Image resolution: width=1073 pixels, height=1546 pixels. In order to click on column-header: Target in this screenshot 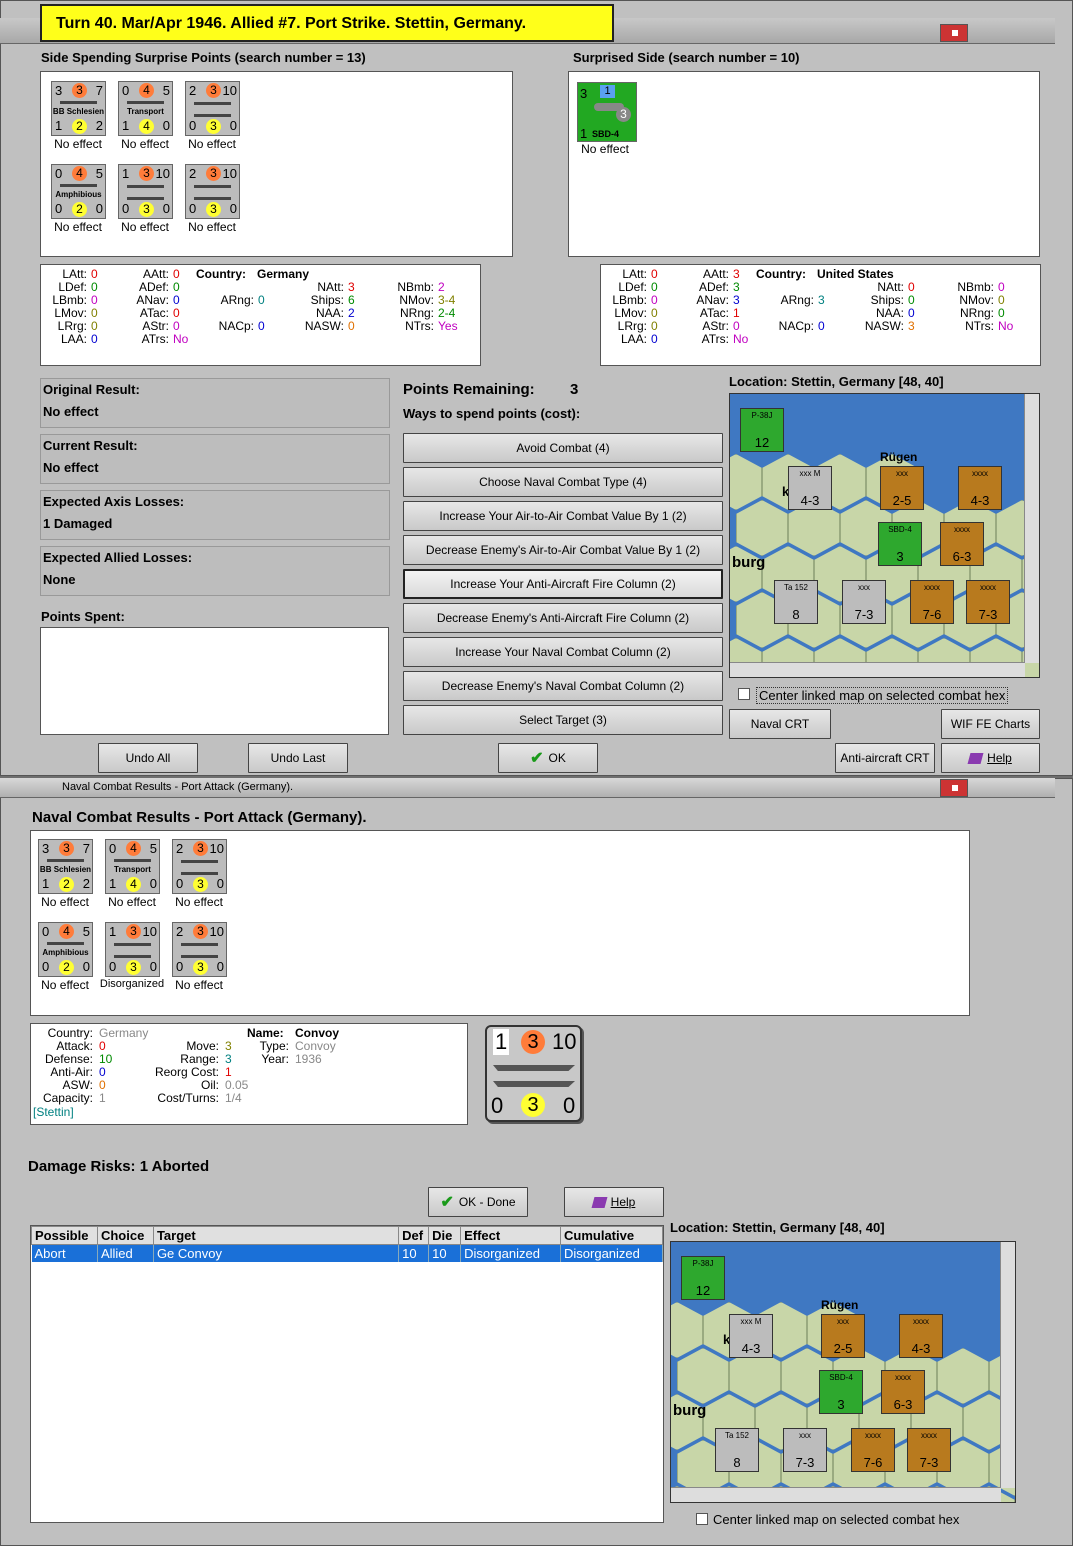, I will do `click(276, 1235)`.